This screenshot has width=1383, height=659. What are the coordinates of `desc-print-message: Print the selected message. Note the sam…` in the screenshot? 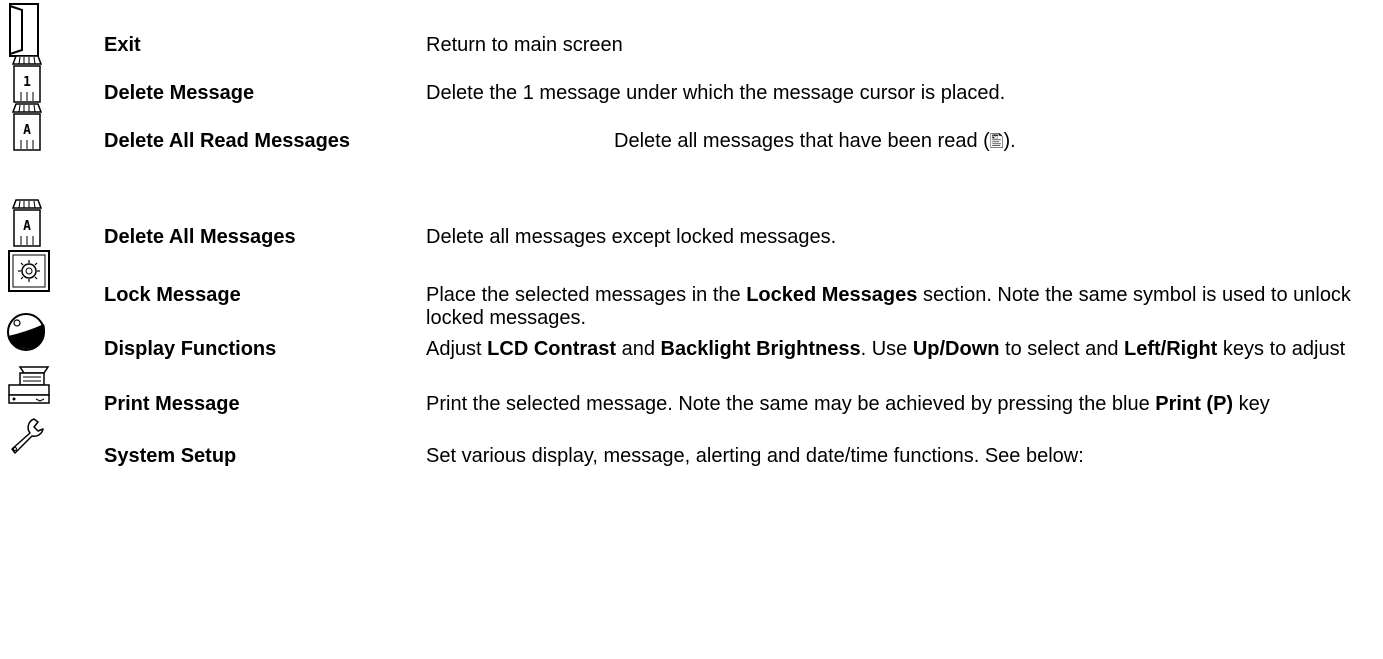 It's located at (848, 404).